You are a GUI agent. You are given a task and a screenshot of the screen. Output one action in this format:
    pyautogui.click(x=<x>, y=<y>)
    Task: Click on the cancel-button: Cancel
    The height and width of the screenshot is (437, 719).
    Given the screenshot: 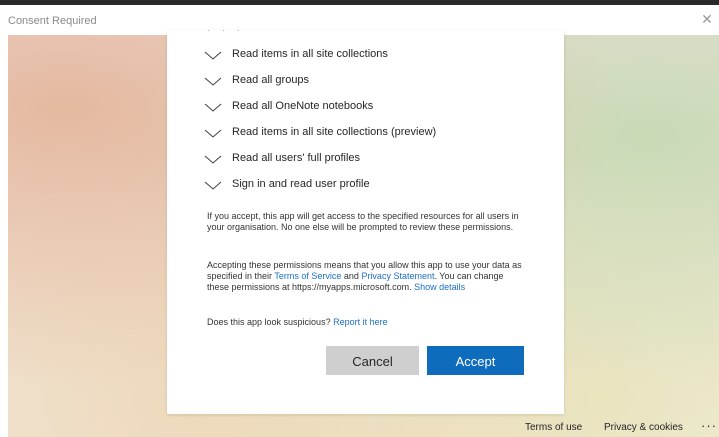 What is the action you would take?
    pyautogui.click(x=372, y=360)
    